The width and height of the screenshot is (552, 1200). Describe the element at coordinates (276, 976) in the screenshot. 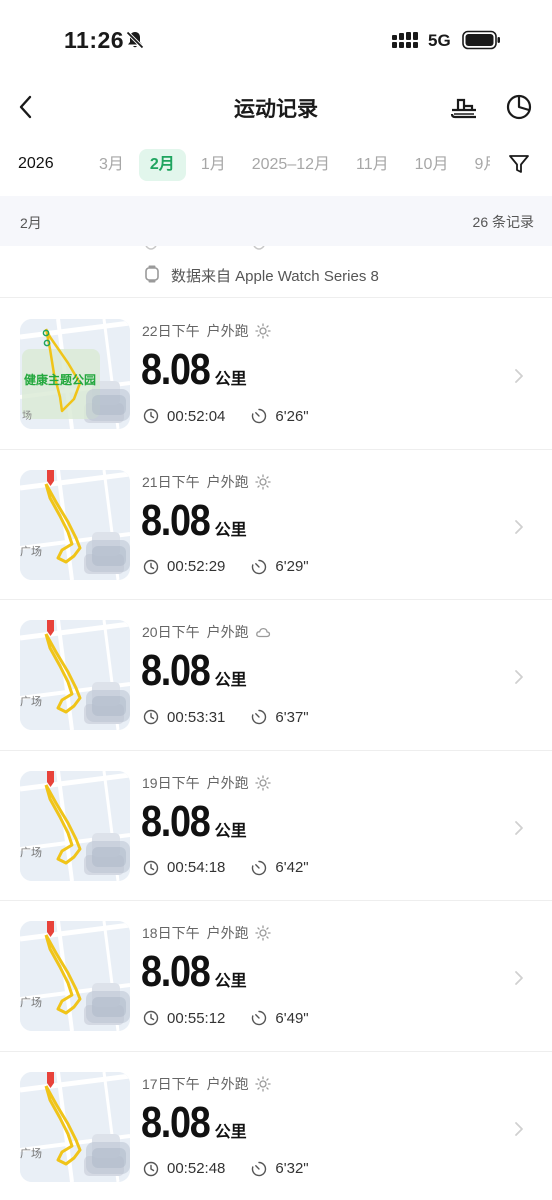

I see `workout-record-row: 广场 18日下午 户外跑 8.08 公里 00:55:12 6'49"` at that location.